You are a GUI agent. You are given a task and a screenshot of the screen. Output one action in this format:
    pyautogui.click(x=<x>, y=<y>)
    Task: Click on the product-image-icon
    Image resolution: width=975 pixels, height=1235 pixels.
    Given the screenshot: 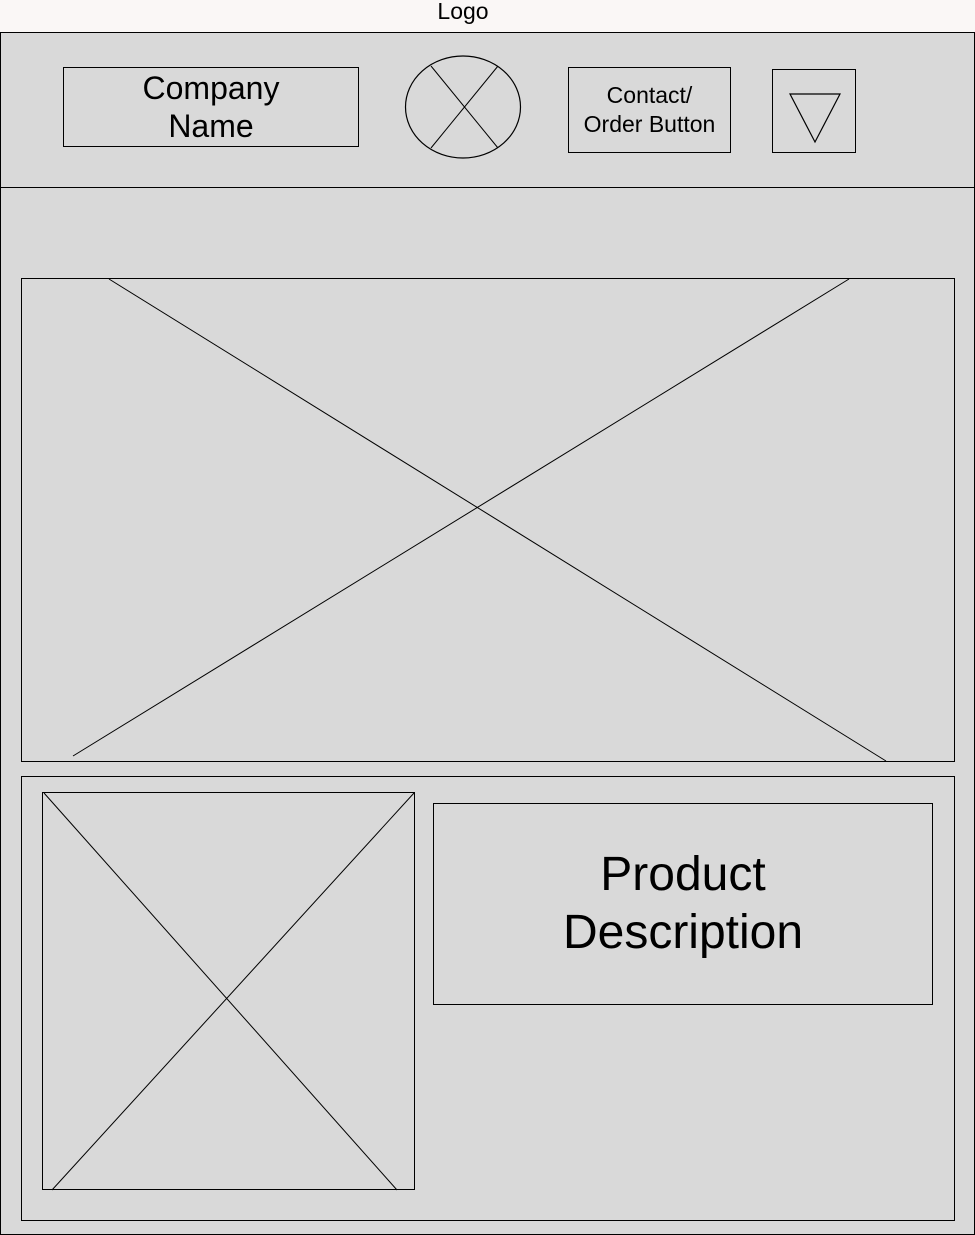 What is the action you would take?
    pyautogui.click(x=229, y=991)
    